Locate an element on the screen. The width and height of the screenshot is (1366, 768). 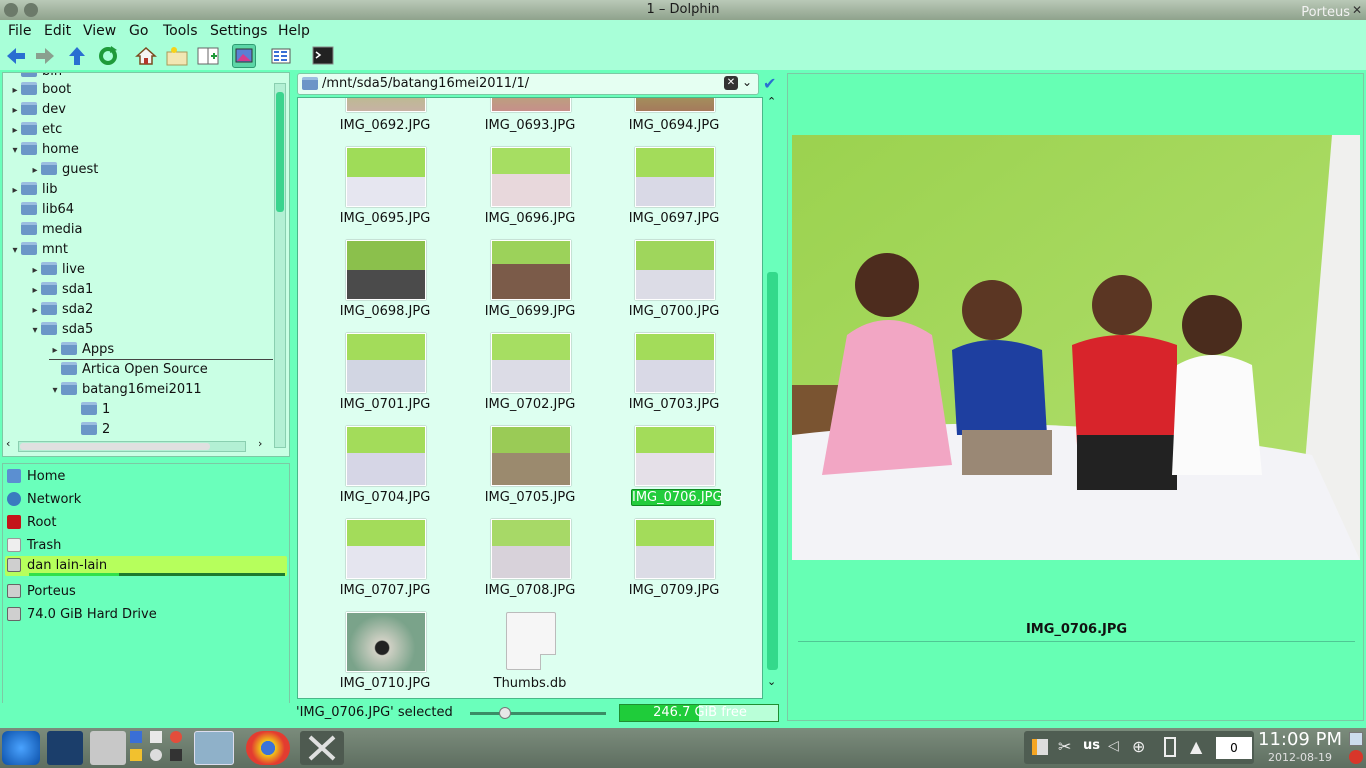
clear-location-icon: ✕ is located at coordinates (731, 83).